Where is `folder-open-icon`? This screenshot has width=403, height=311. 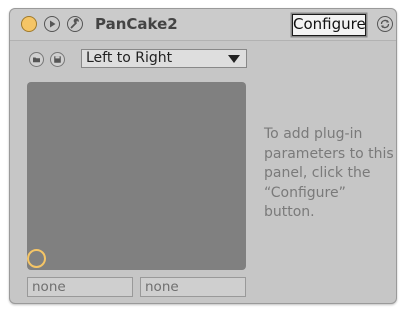 folder-open-icon is located at coordinates (36, 59).